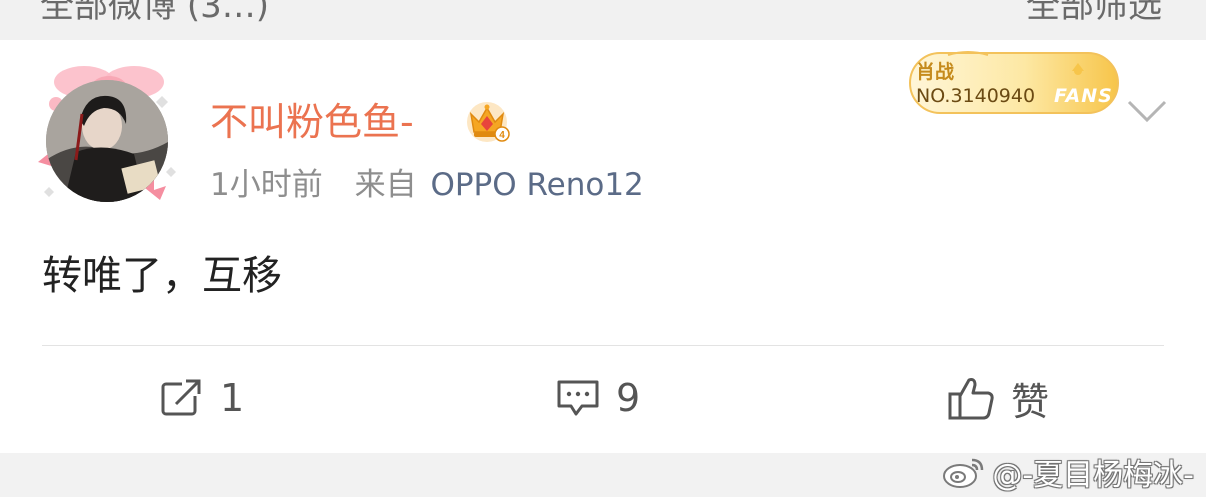  I want to click on repost-icon, so click(181, 397).